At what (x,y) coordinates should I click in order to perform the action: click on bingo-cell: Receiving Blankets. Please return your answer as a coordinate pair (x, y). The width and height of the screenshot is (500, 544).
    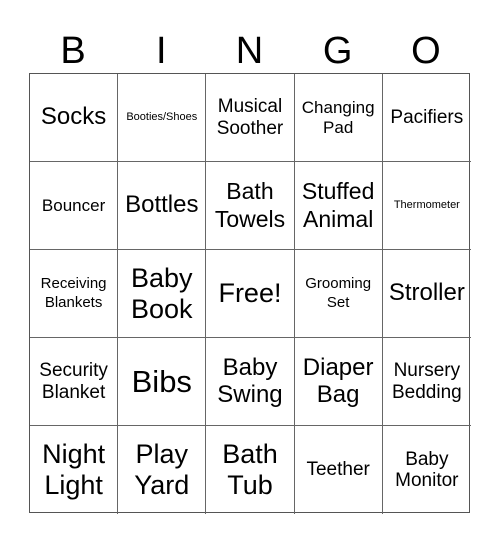
    Looking at the image, I should click on (74, 294).